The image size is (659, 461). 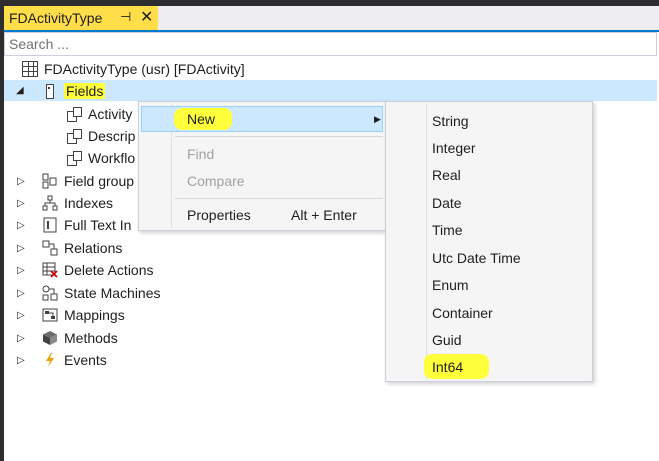 I want to click on pin-icon: ⊣, so click(x=125, y=17).